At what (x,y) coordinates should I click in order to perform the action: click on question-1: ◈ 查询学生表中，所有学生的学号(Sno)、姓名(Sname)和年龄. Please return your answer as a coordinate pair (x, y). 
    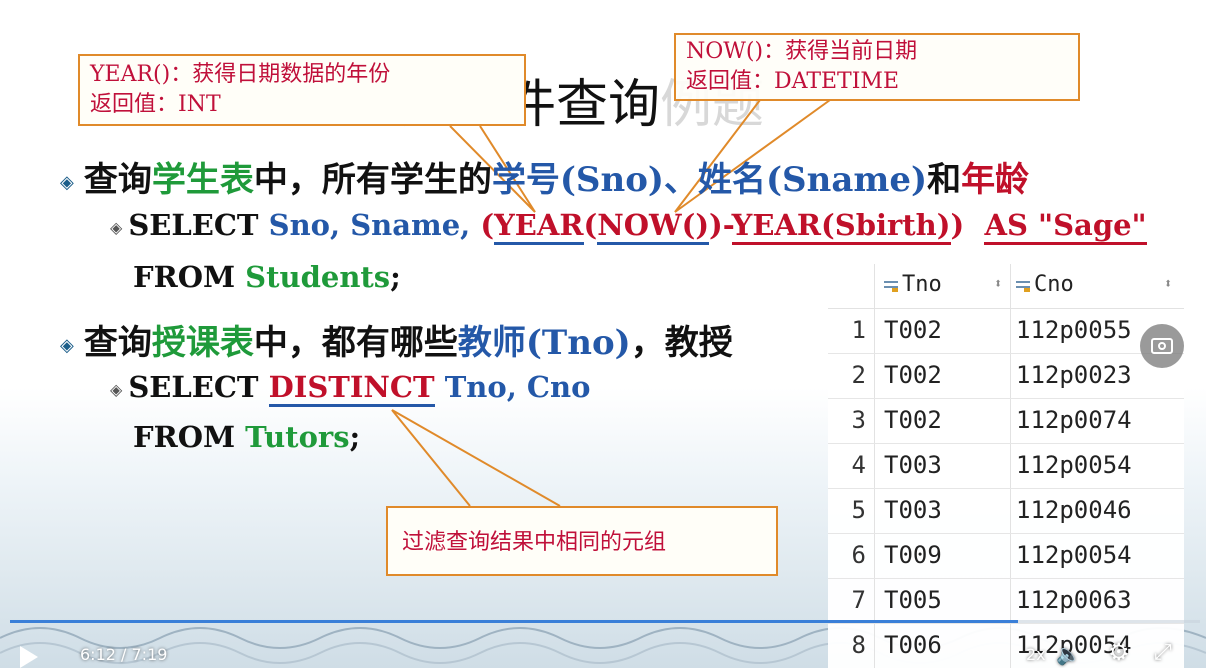
    Looking at the image, I should click on (545, 180).